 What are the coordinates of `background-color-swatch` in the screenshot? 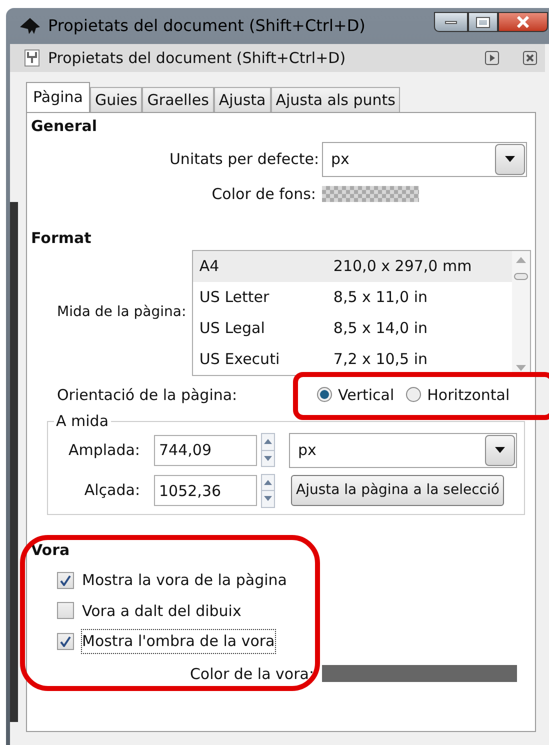 It's located at (370, 194).